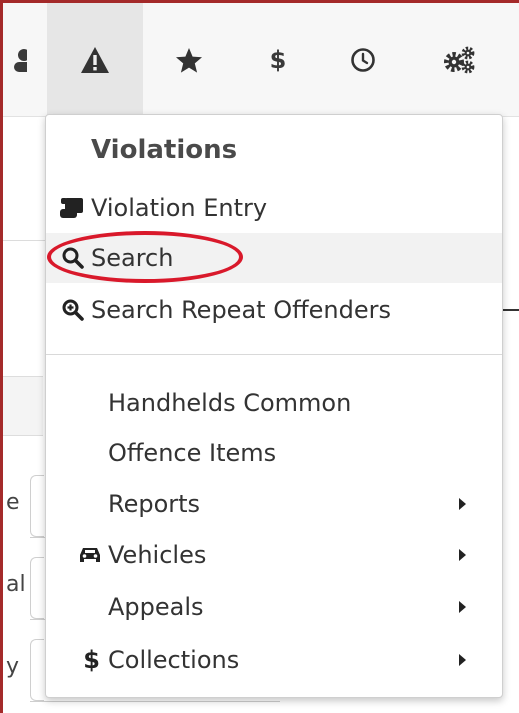 The height and width of the screenshot is (713, 519). Describe the element at coordinates (274, 258) in the screenshot. I see `menu-item-search: Search` at that location.